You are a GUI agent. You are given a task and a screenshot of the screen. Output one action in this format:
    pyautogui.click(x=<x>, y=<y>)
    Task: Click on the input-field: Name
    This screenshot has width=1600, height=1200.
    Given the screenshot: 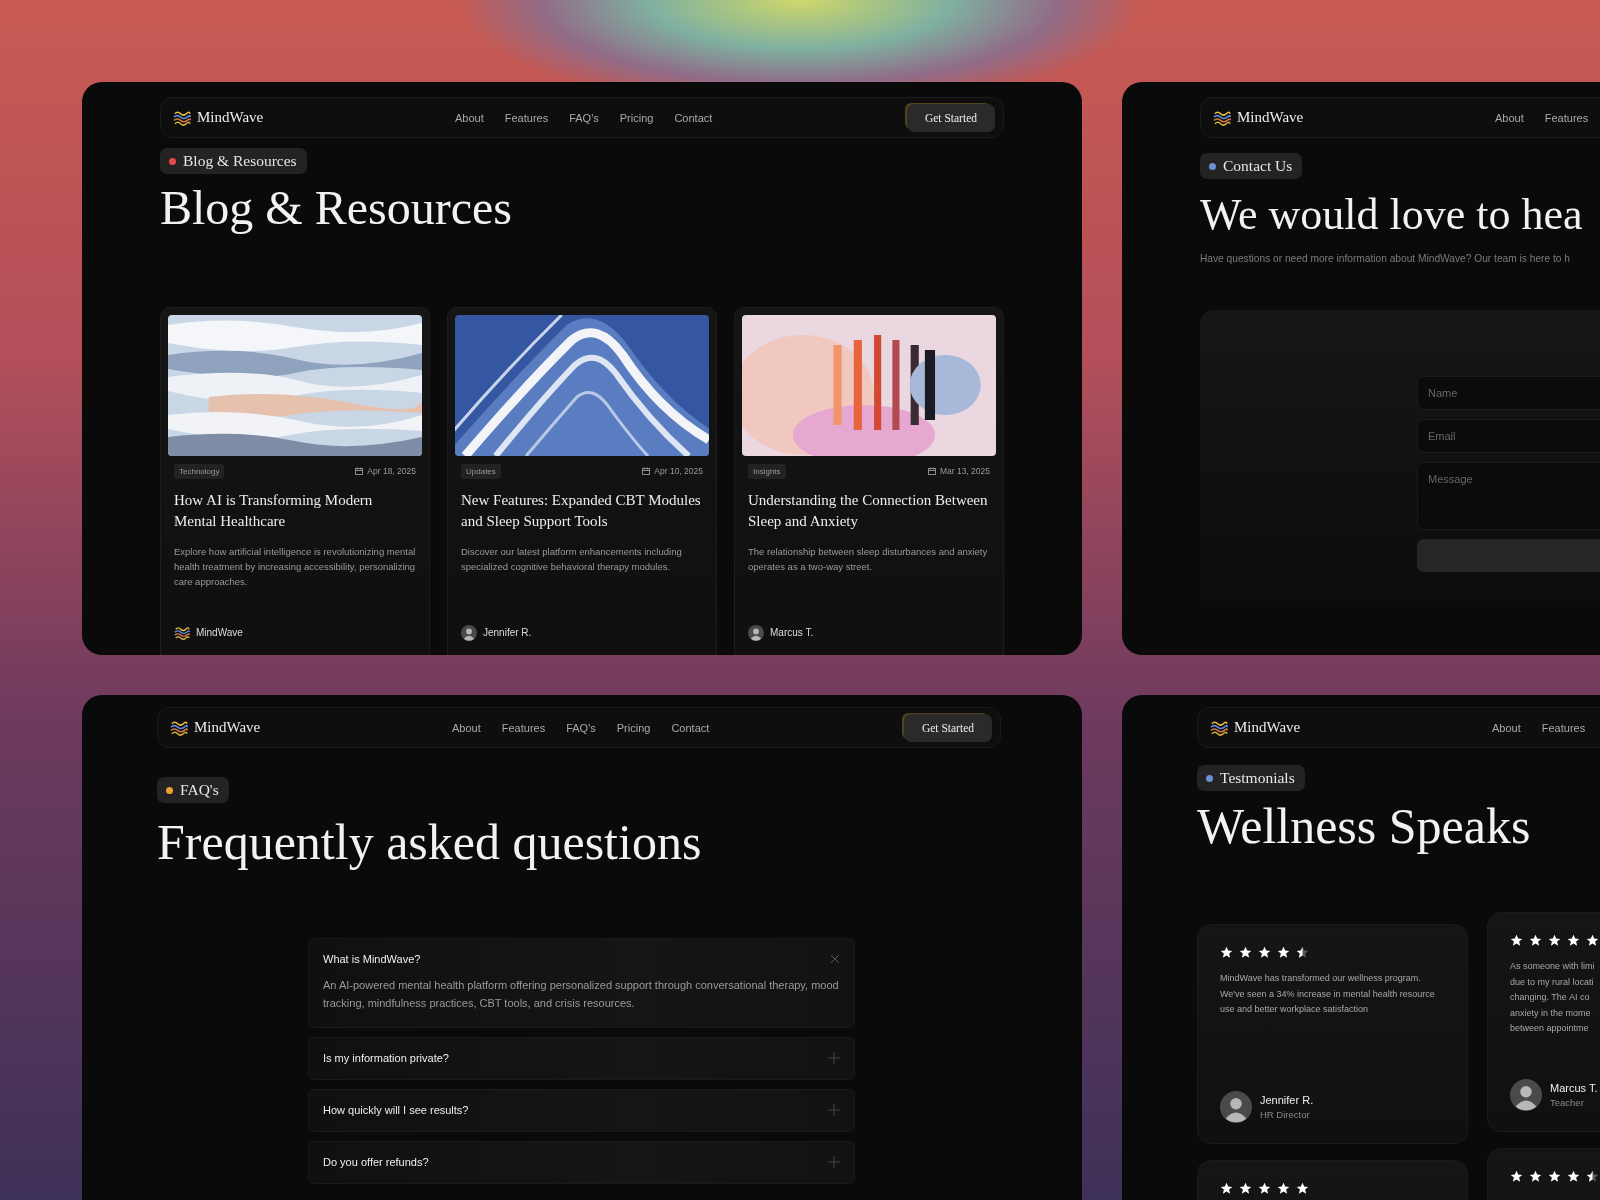 What is the action you would take?
    pyautogui.click(x=1508, y=393)
    